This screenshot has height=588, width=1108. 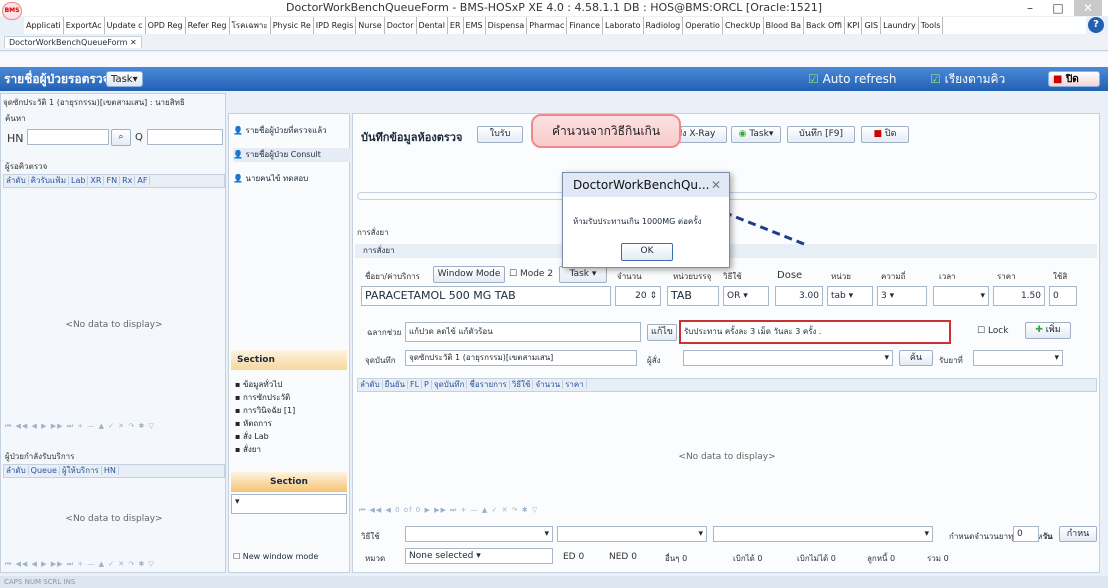 I want to click on menu-item-22: KPI, so click(x=854, y=25).